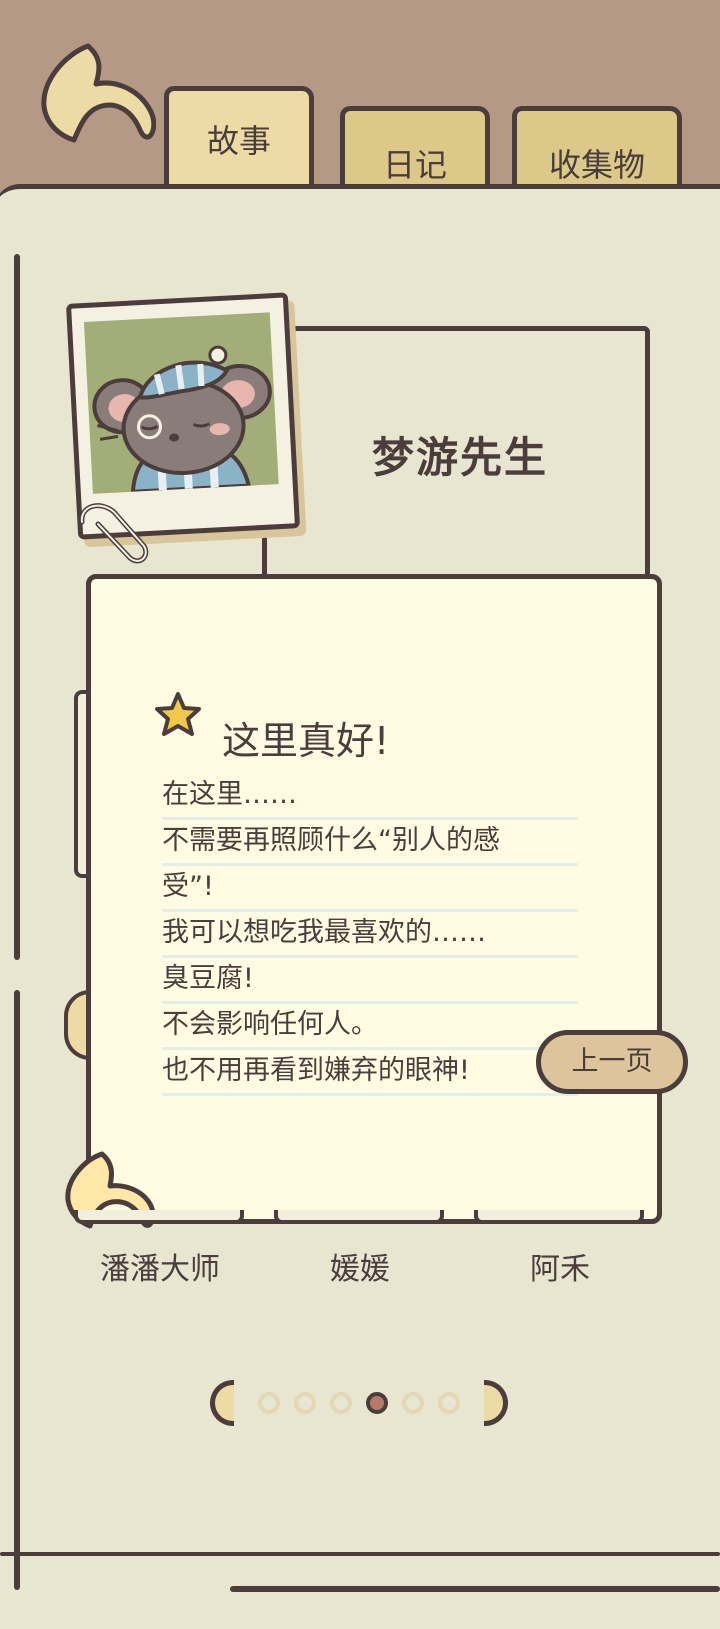 The width and height of the screenshot is (720, 1629). Describe the element at coordinates (17, 607) in the screenshot. I see `book-spine` at that location.